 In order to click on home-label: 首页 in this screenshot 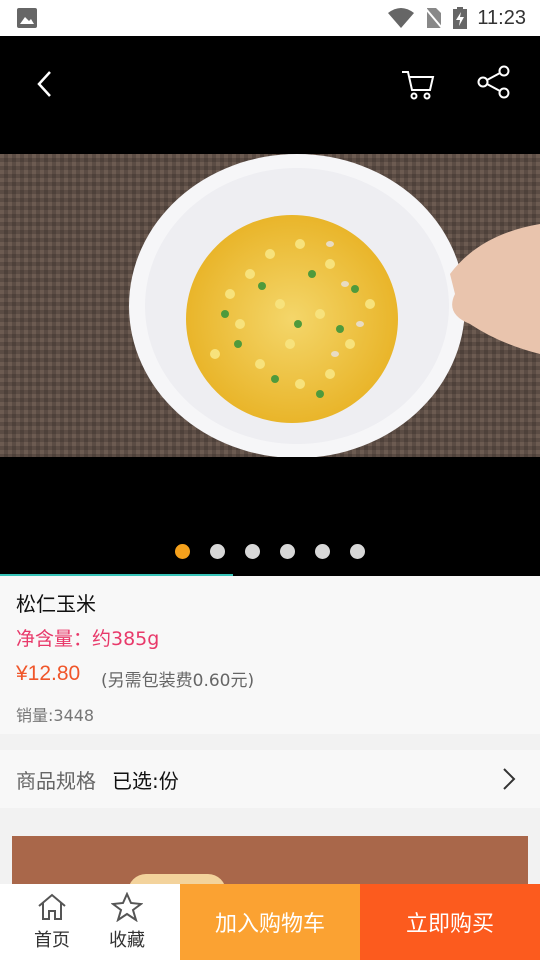, I will do `click(52, 940)`.